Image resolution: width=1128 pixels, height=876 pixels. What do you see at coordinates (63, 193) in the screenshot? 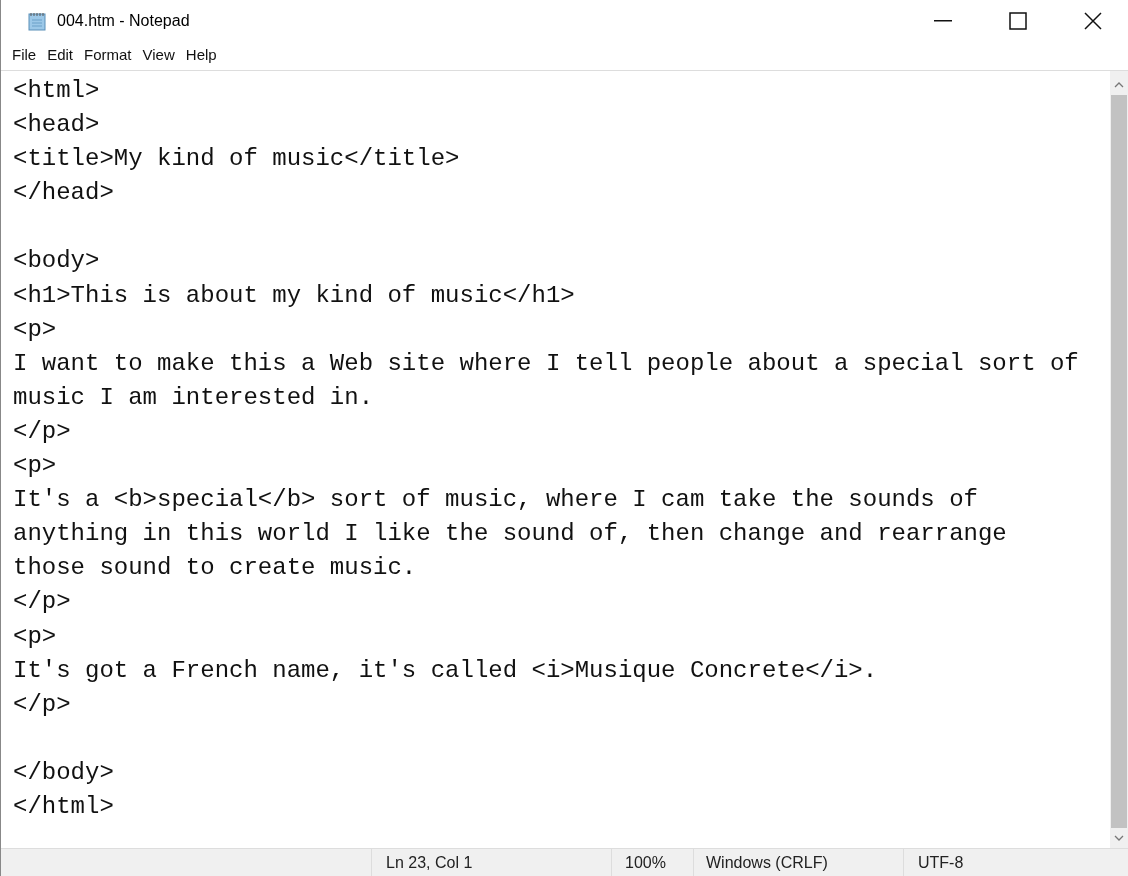
I see `text-line: </head>` at bounding box center [63, 193].